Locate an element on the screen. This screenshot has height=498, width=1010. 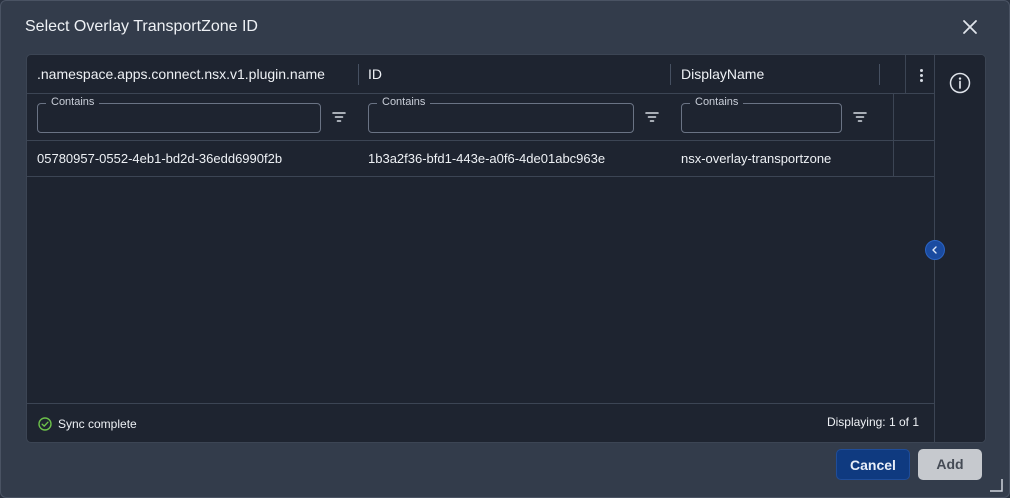
cell-displayname: nsx-overlay-transportzone is located at coordinates (756, 158).